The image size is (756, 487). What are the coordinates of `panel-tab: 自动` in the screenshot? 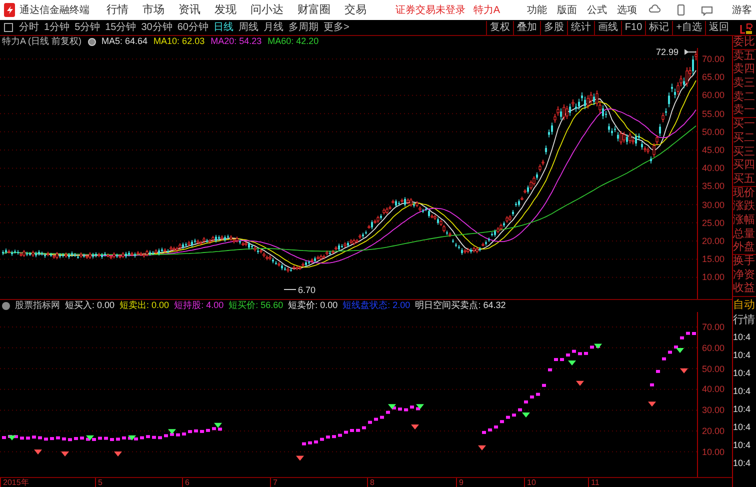 It's located at (744, 304).